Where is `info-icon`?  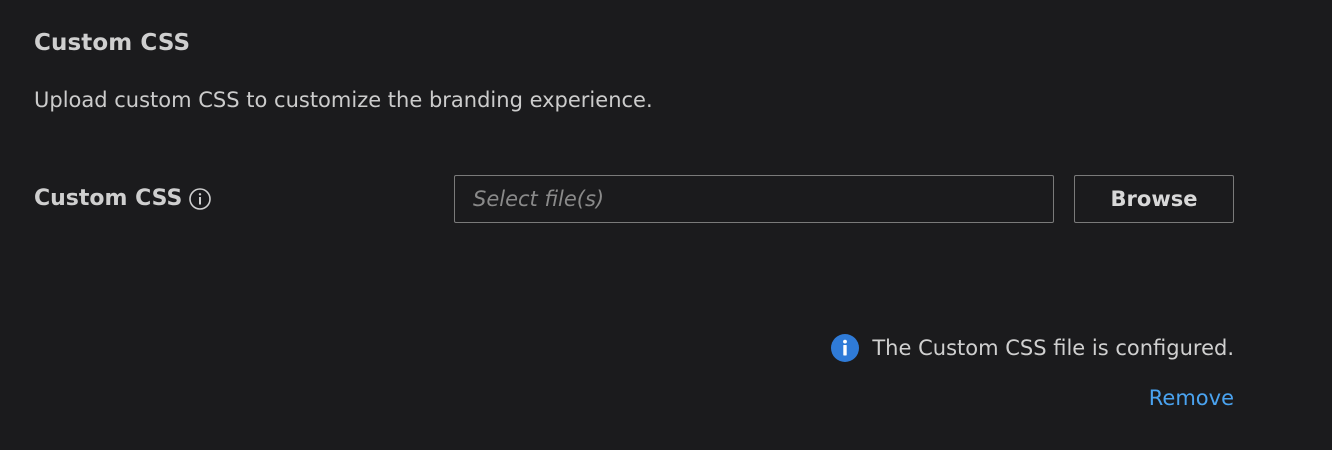 info-icon is located at coordinates (200, 199).